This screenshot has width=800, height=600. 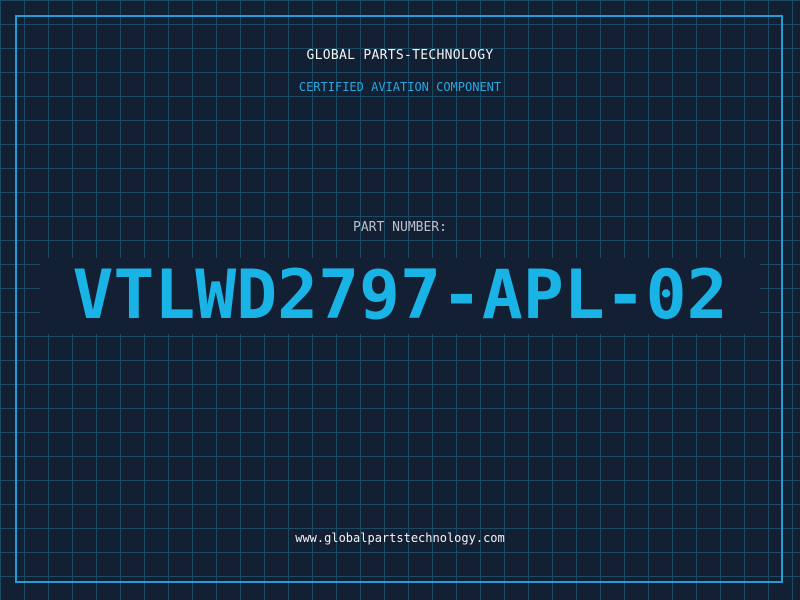 I want to click on part-number-panel: VTLWD2797-APL-02, so click(x=400, y=296).